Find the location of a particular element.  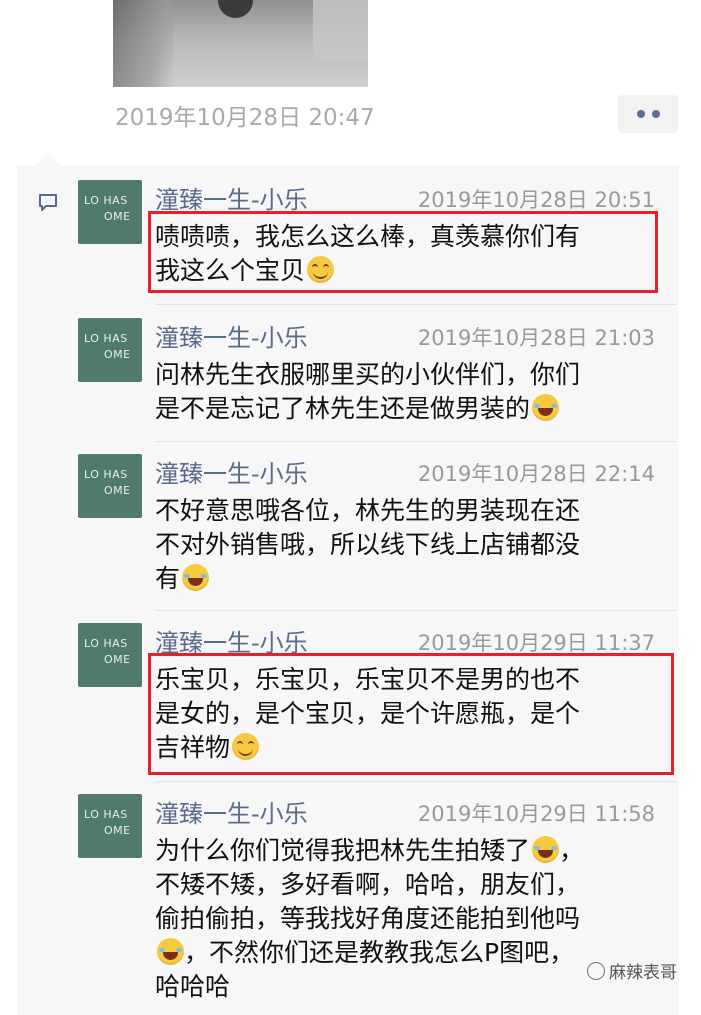

shared-photo is located at coordinates (240, 43).